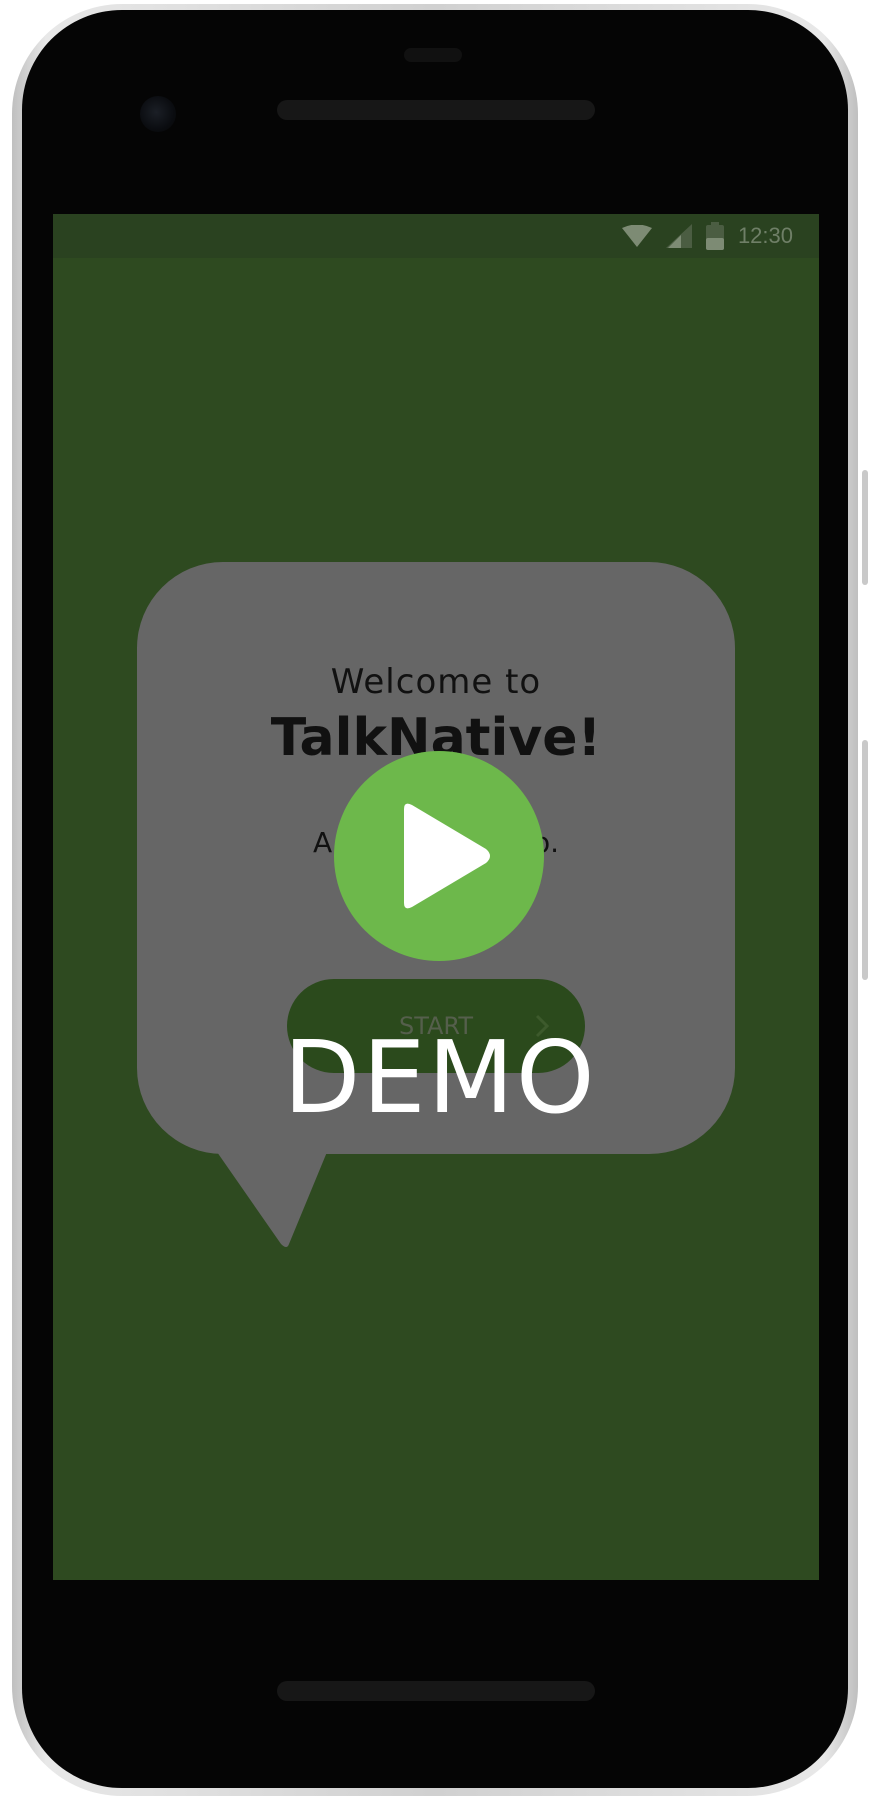 This screenshot has height=1803, width=873. What do you see at coordinates (636, 236) in the screenshot?
I see `wifi-icon` at bounding box center [636, 236].